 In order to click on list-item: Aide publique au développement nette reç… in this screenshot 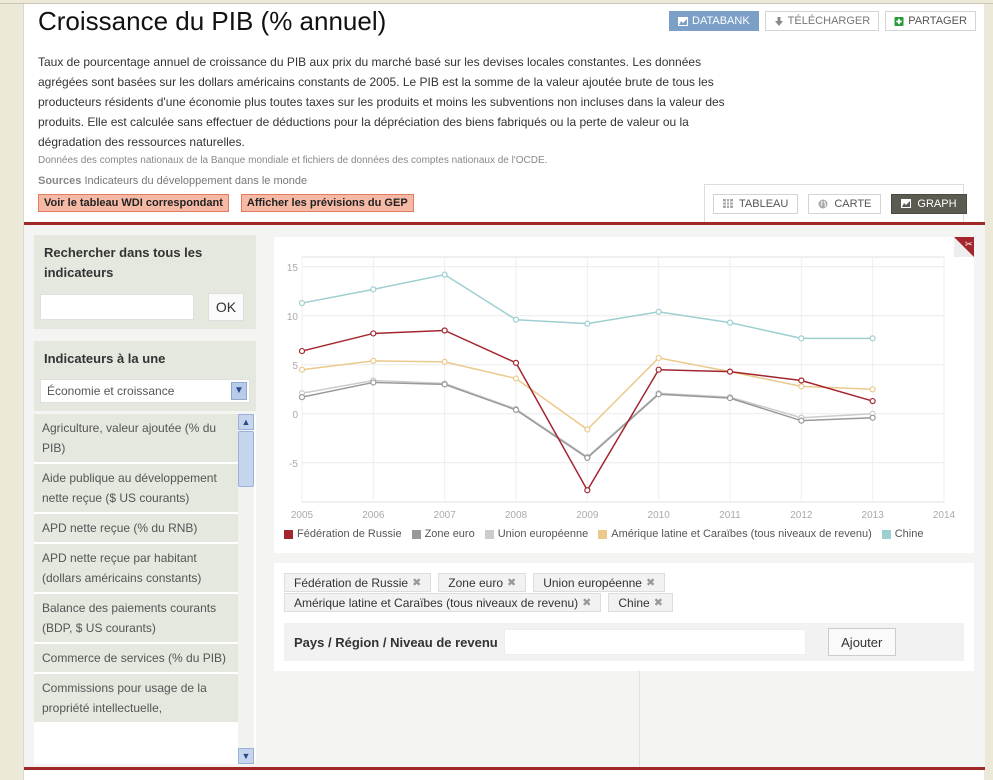, I will do `click(136, 489)`.